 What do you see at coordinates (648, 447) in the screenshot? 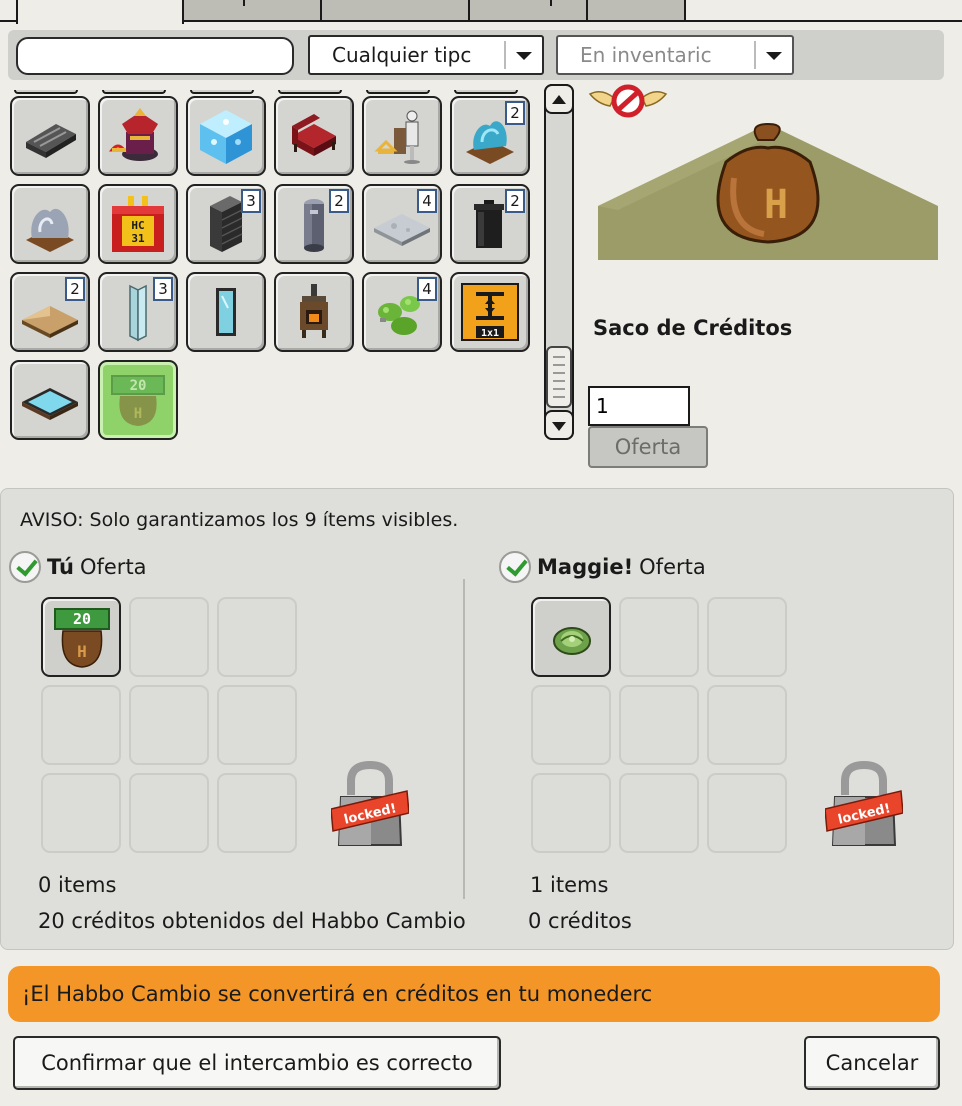
I see `offer-button: Oferta` at bounding box center [648, 447].